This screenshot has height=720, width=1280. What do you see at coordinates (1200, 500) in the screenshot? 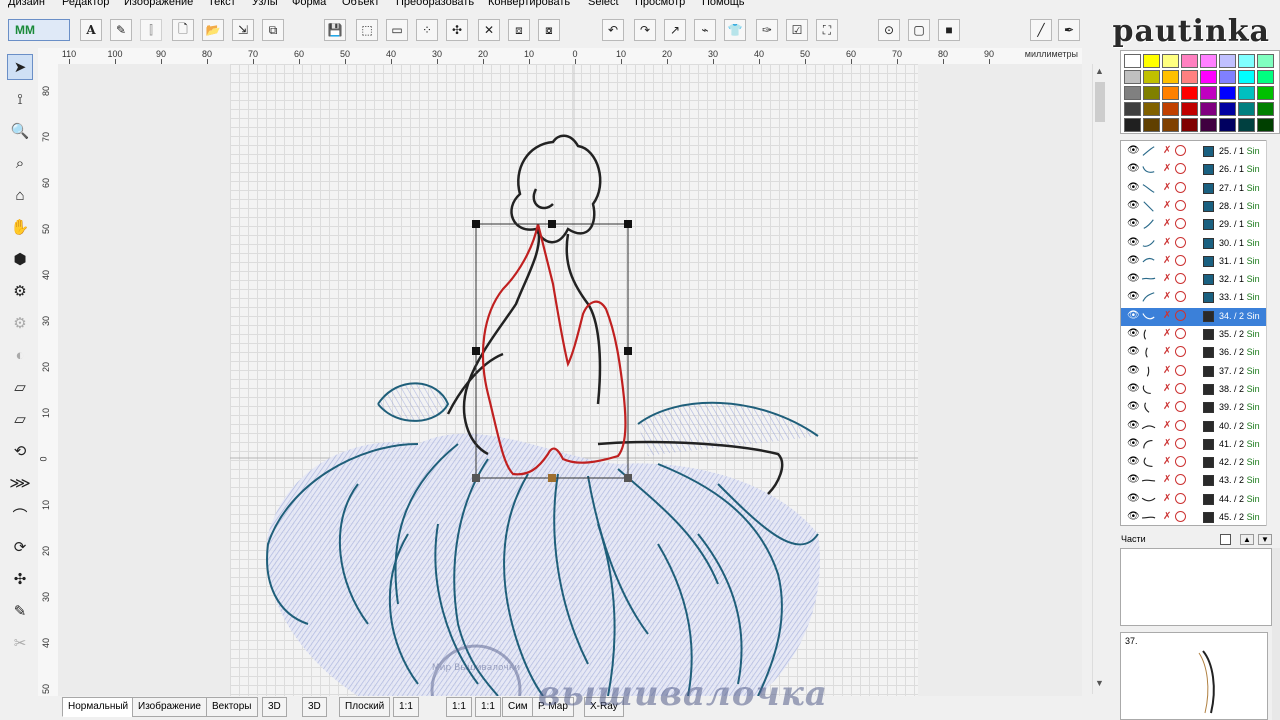
I see `object-row: 👁 ✗ 44. / 2 Sin` at bounding box center [1200, 500].